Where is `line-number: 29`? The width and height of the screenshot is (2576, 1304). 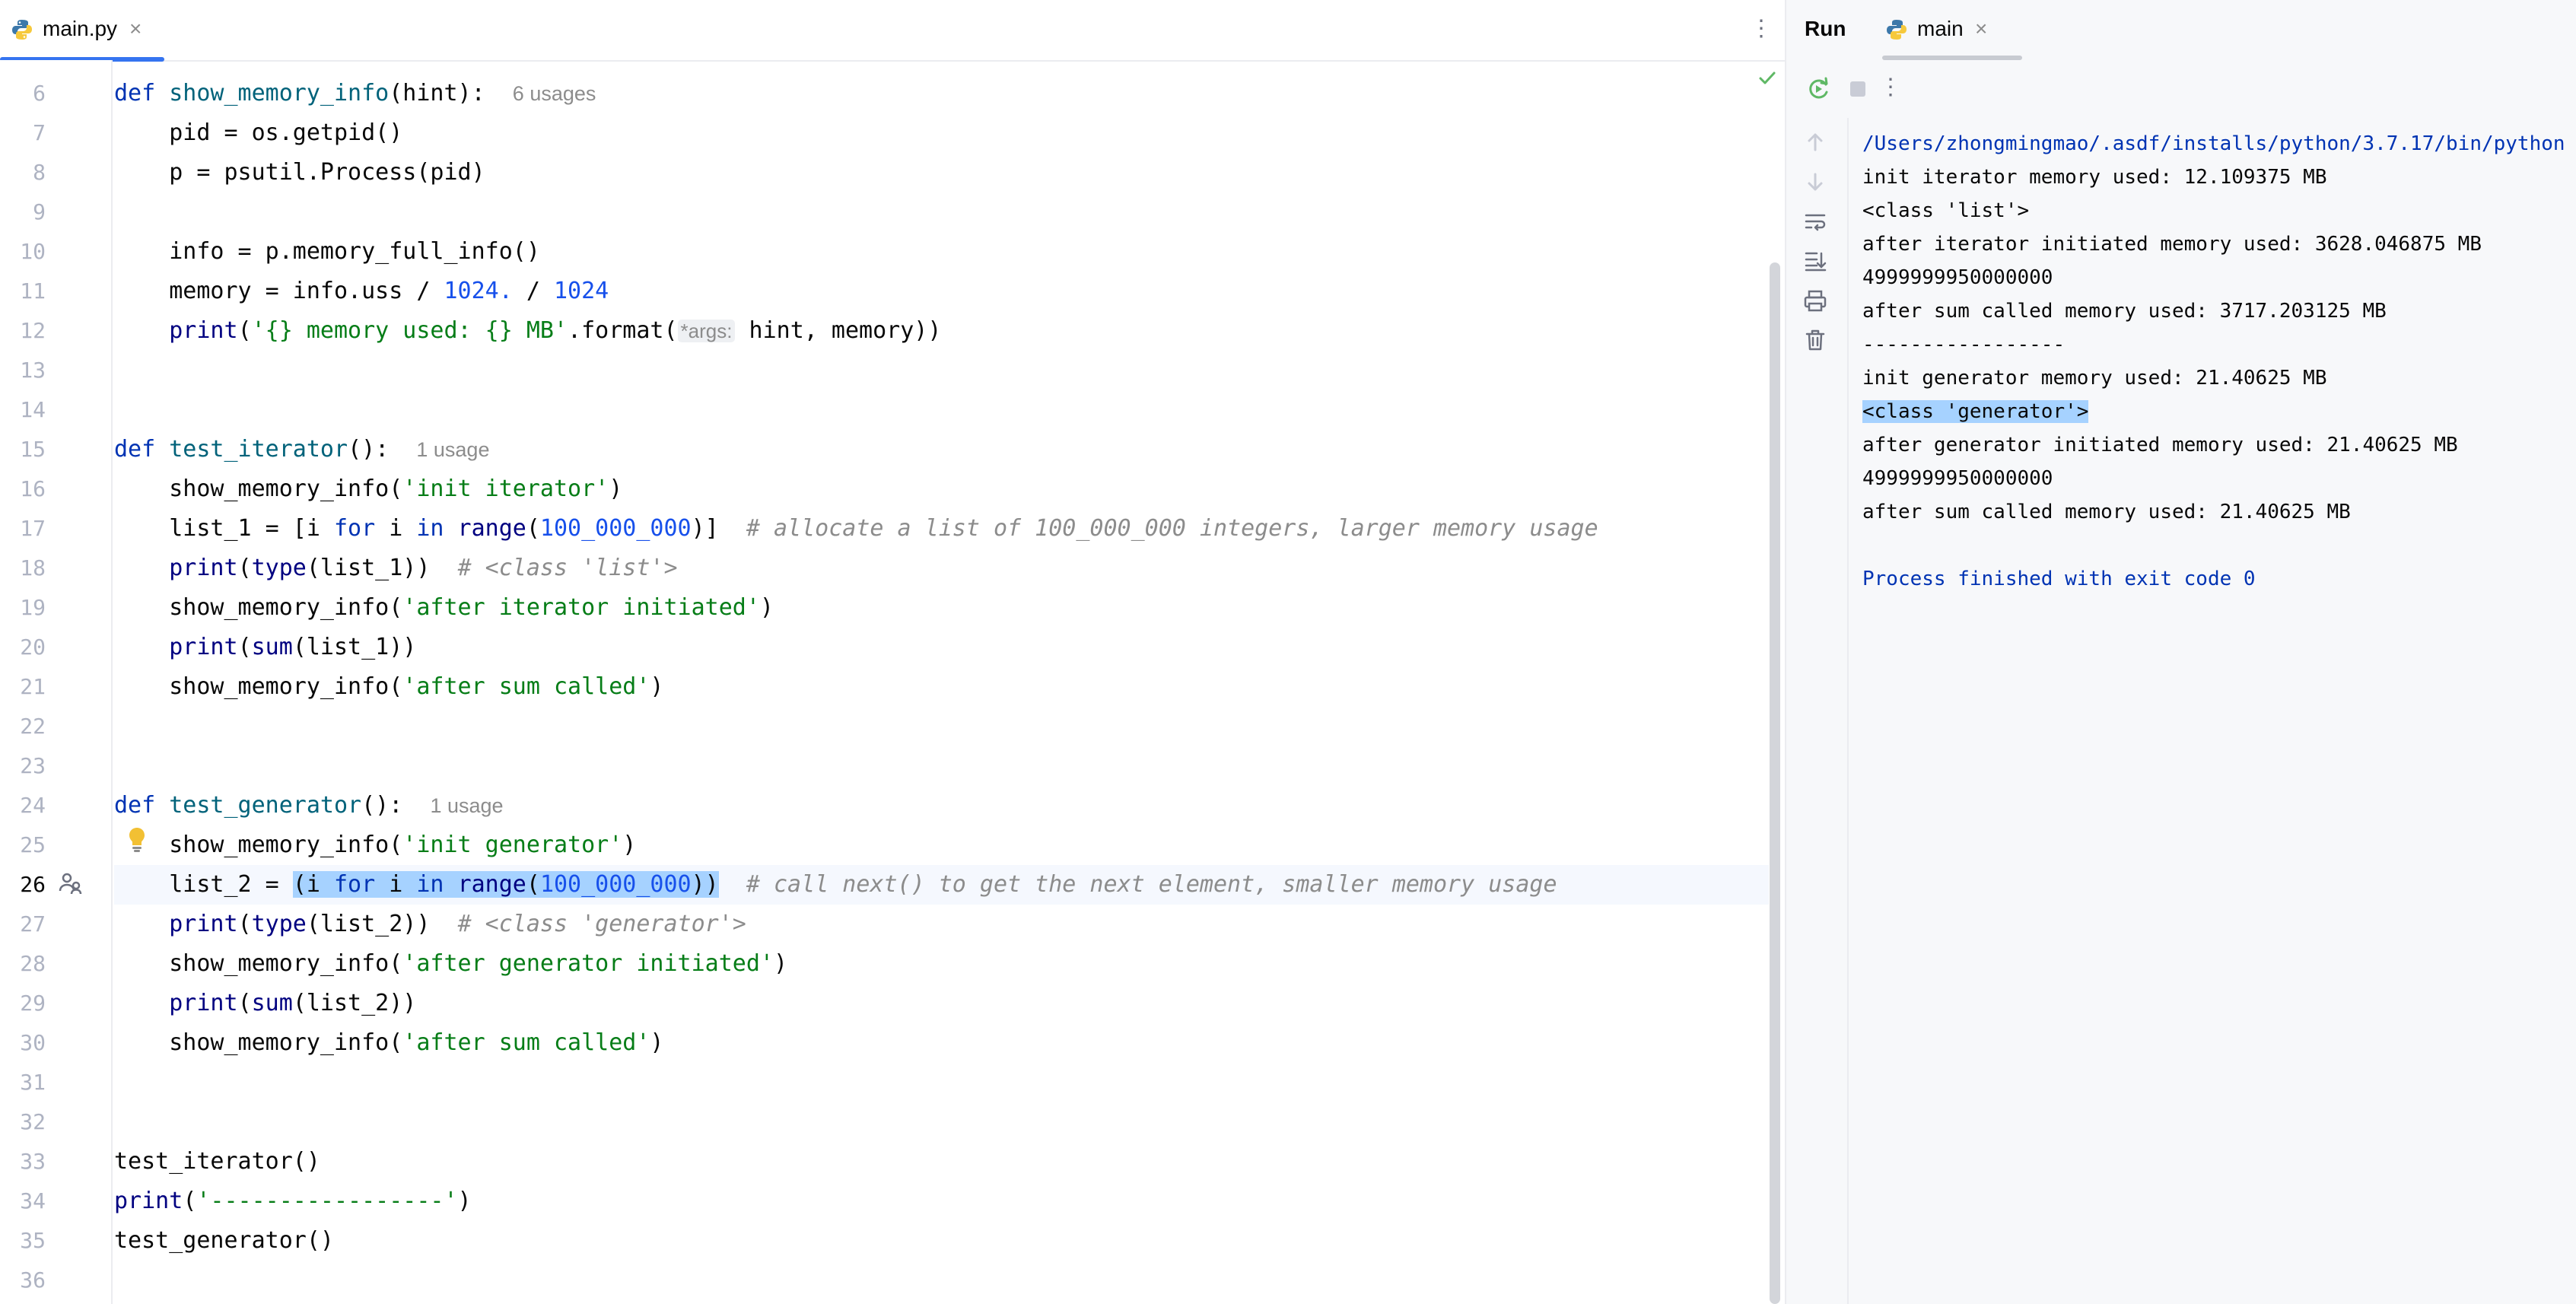
line-number: 29 is located at coordinates (23, 1003).